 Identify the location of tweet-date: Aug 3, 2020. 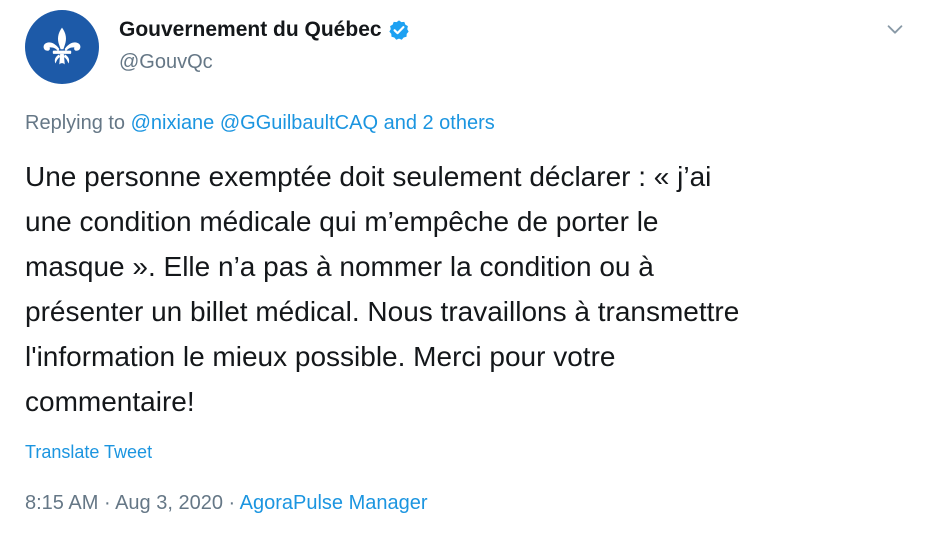
(169, 503).